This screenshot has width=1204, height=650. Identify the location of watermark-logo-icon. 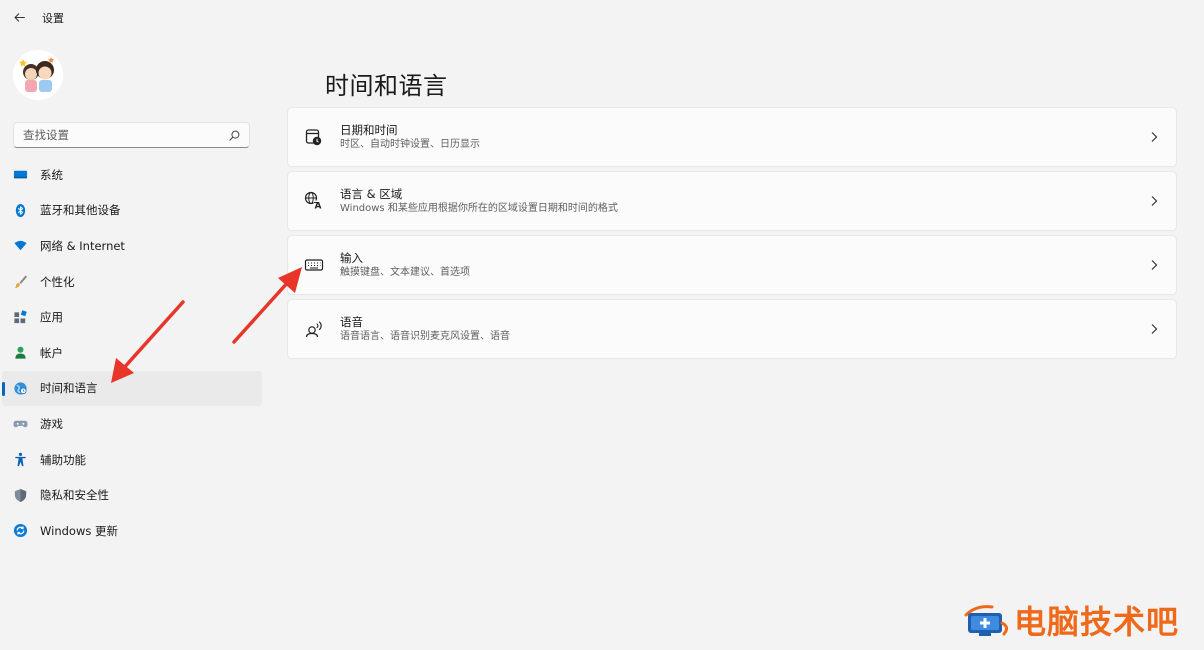
(986, 620).